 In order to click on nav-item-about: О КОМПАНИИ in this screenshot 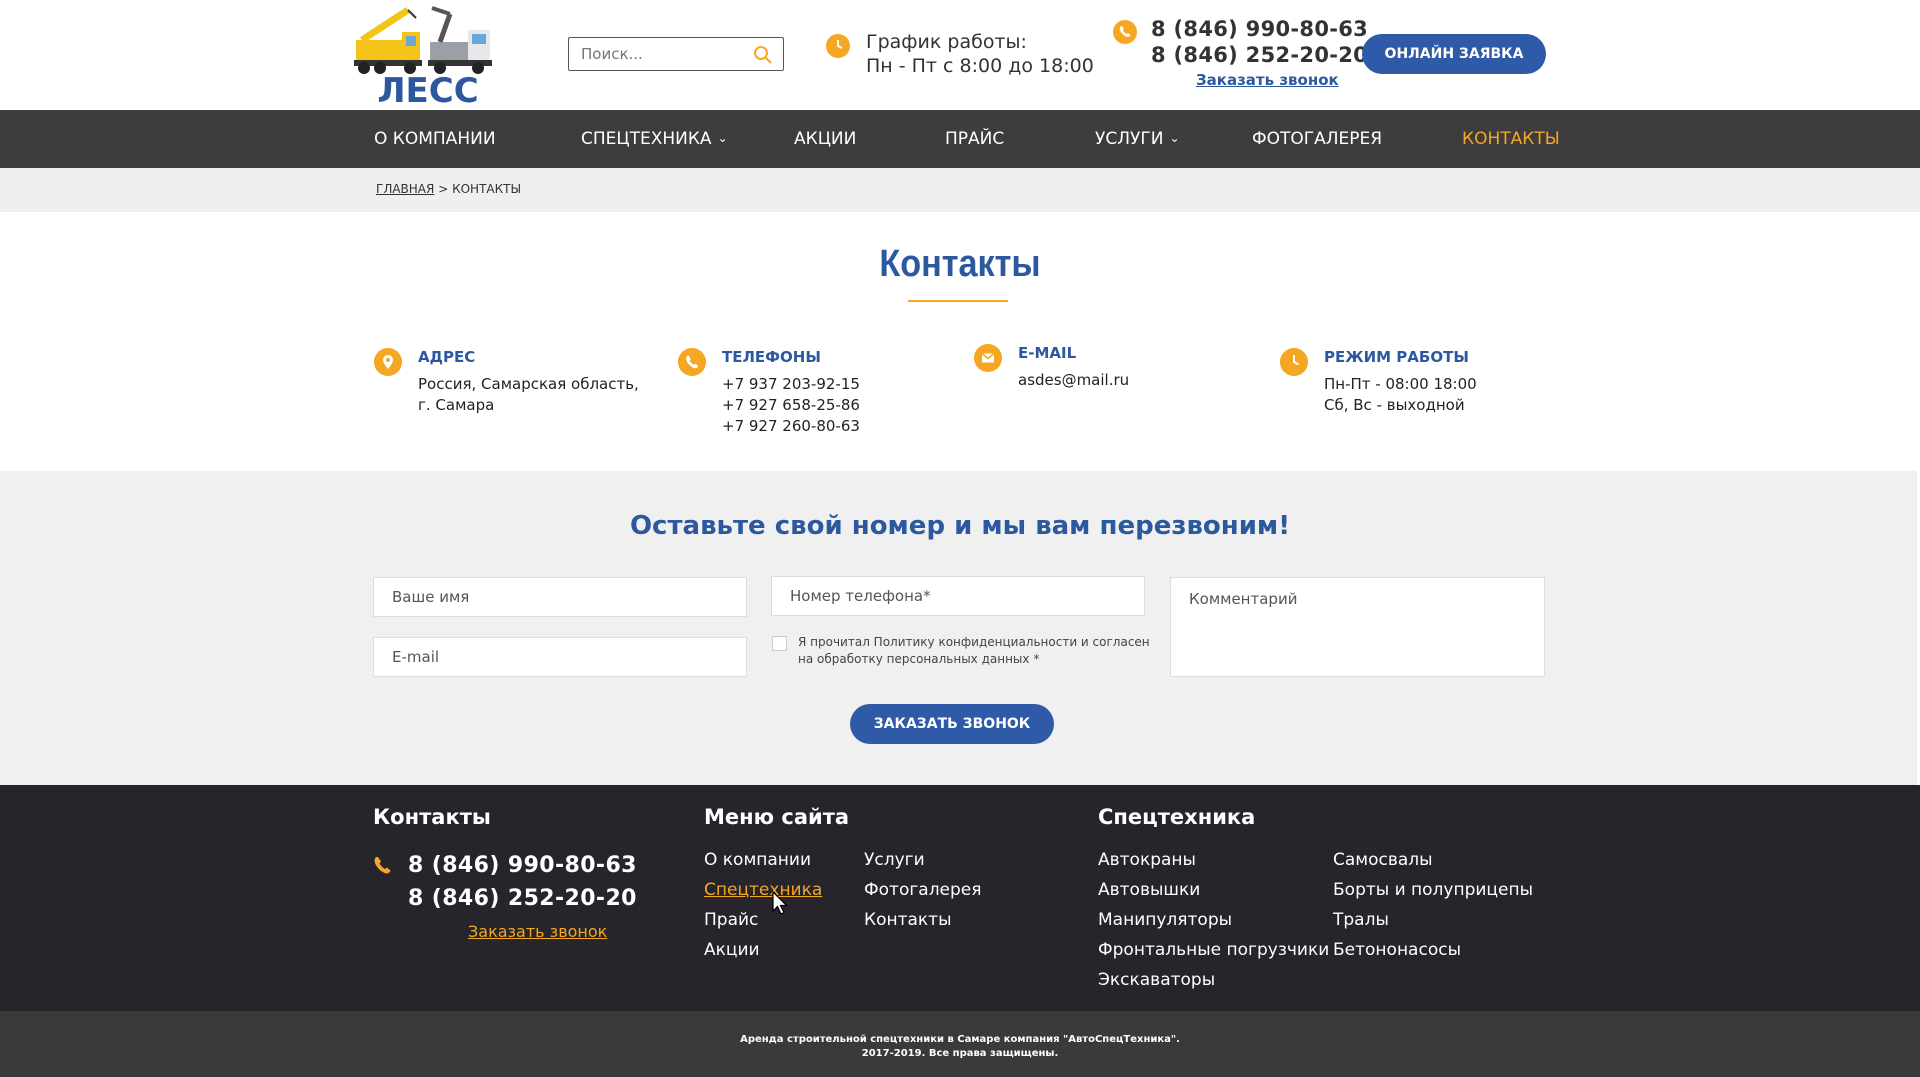, I will do `click(435, 139)`.